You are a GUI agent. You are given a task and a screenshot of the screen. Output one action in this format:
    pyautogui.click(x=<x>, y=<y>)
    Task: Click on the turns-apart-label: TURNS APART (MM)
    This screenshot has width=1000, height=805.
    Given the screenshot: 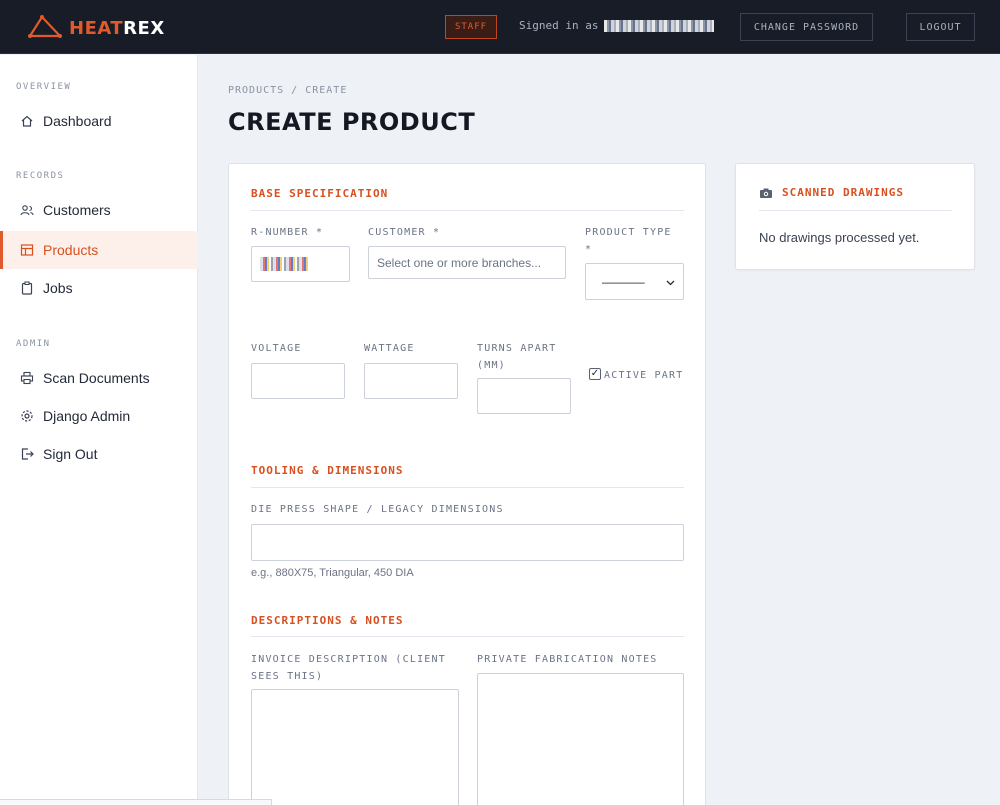 What is the action you would take?
    pyautogui.click(x=517, y=357)
    